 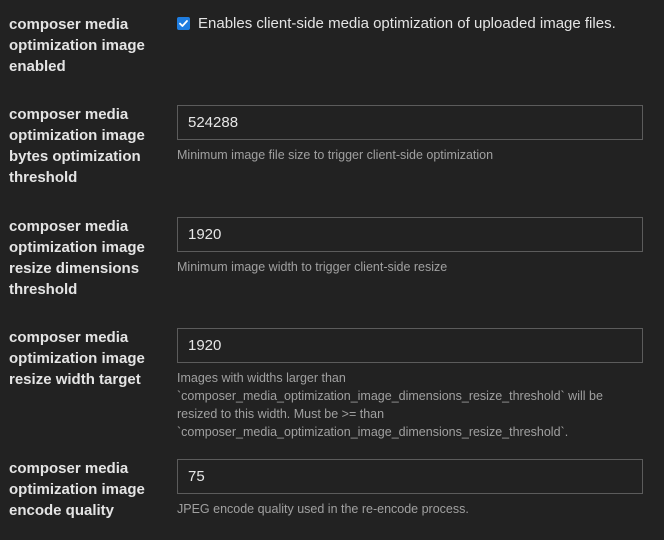 What do you see at coordinates (410, 345) in the screenshot?
I see `resize-width-input` at bounding box center [410, 345].